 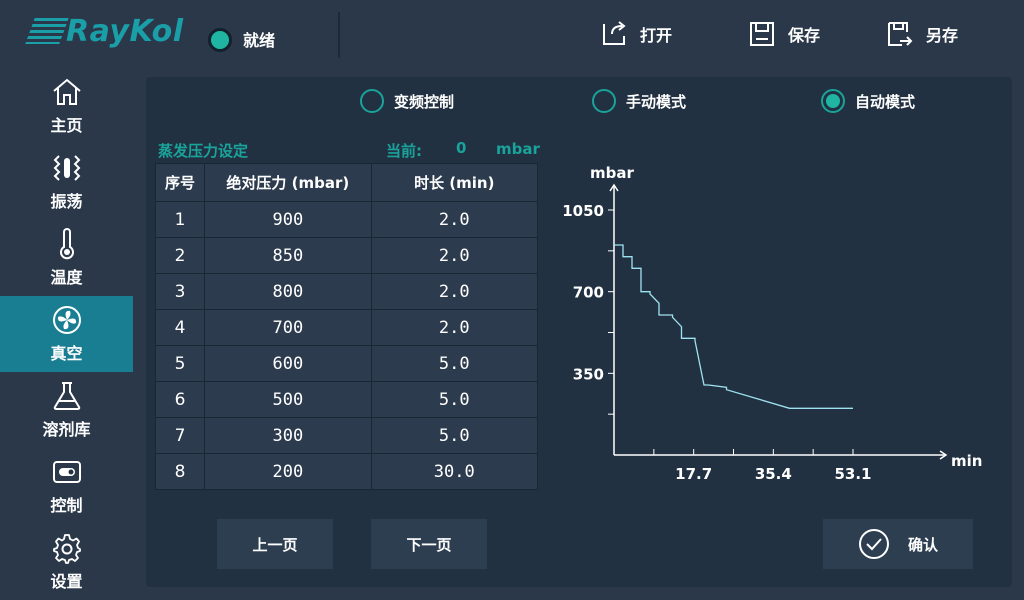 I want to click on save-icon, so click(x=762, y=34).